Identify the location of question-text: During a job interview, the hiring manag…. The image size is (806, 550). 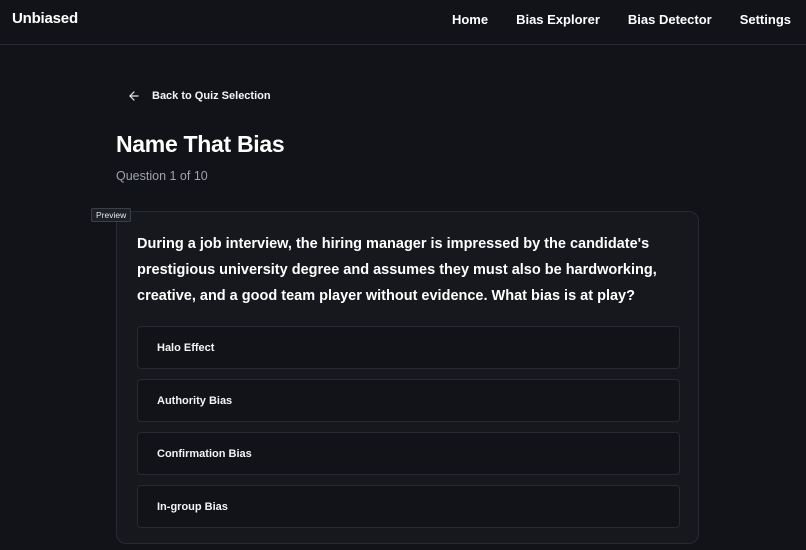
(397, 270).